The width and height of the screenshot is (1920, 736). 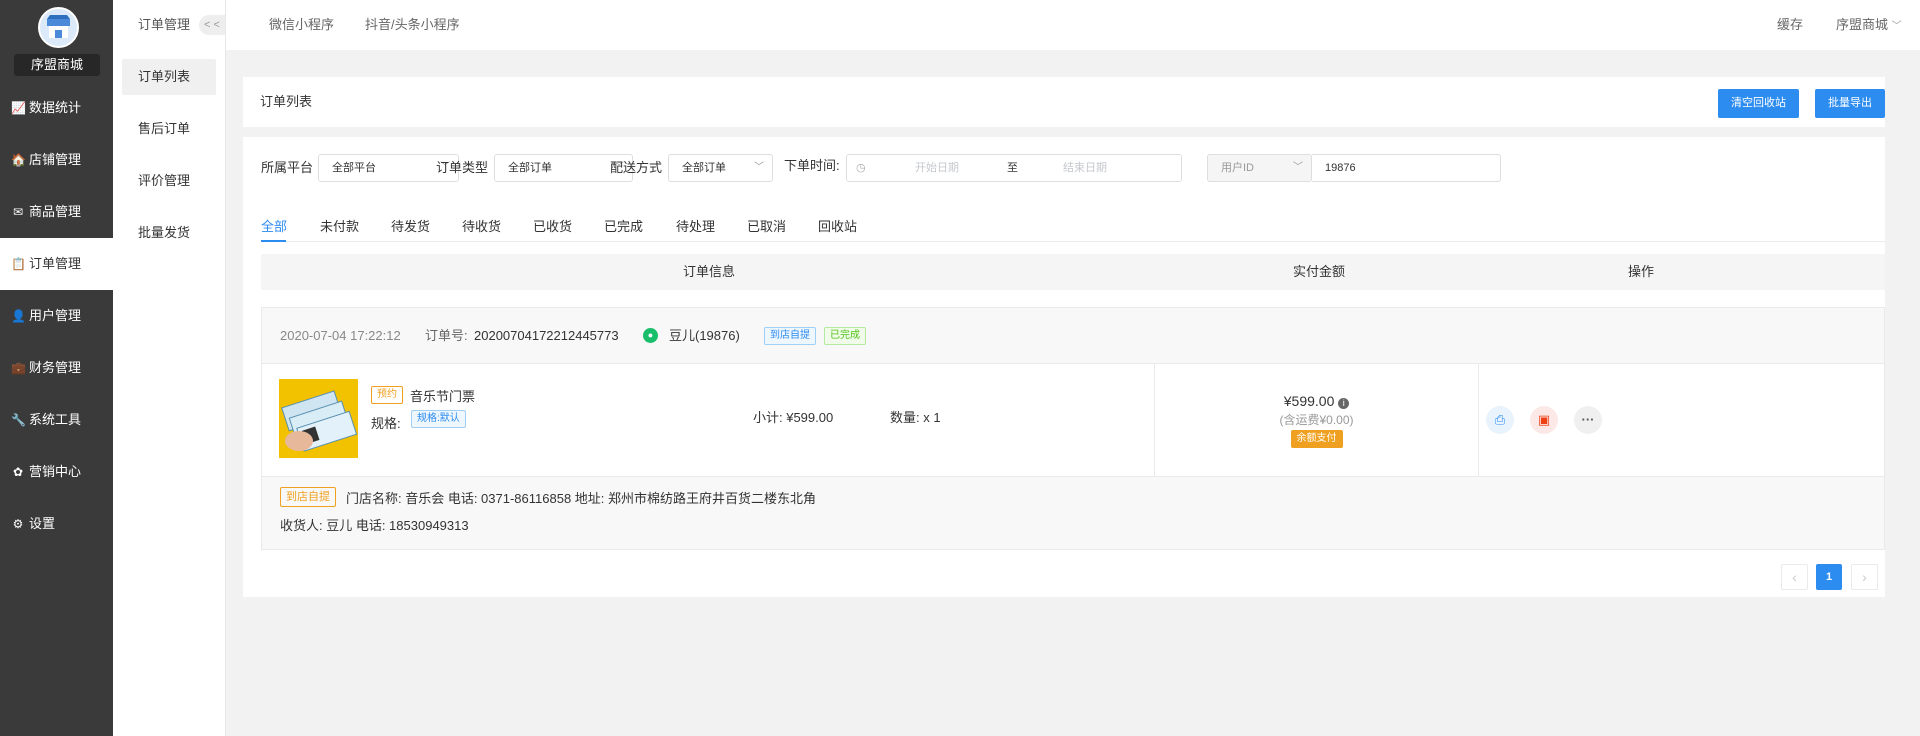 I want to click on reservation-badge: 预约, so click(x=387, y=395).